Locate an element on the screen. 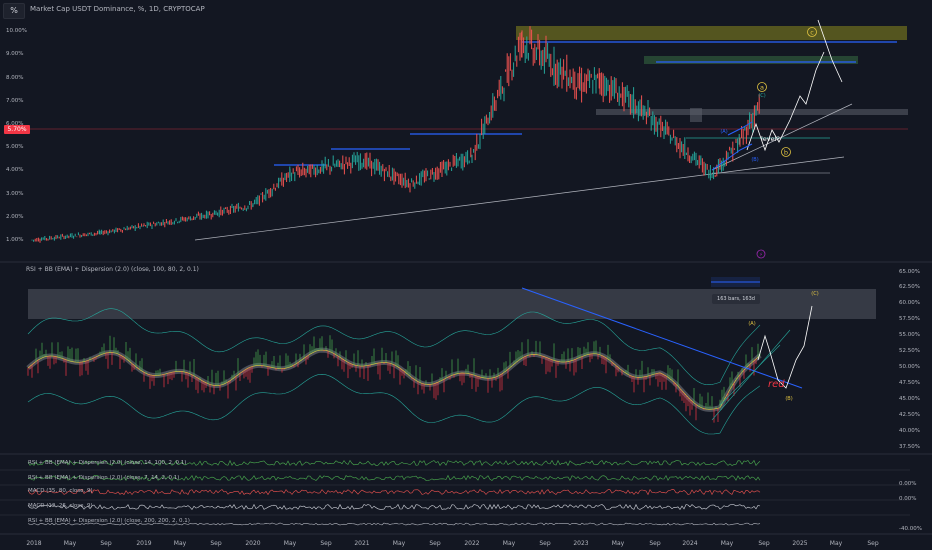 The width and height of the screenshot is (932, 550). price-y-tick: 3.00% is located at coordinates (14, 194).